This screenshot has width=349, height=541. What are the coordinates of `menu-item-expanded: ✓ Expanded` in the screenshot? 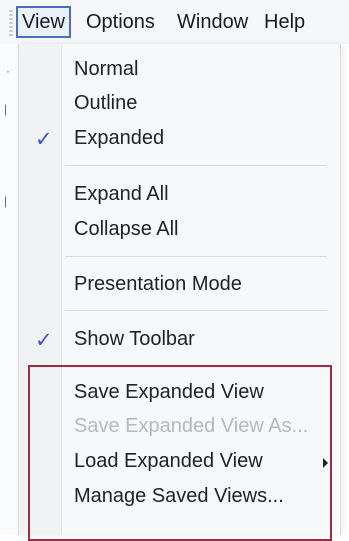 It's located at (179, 140).